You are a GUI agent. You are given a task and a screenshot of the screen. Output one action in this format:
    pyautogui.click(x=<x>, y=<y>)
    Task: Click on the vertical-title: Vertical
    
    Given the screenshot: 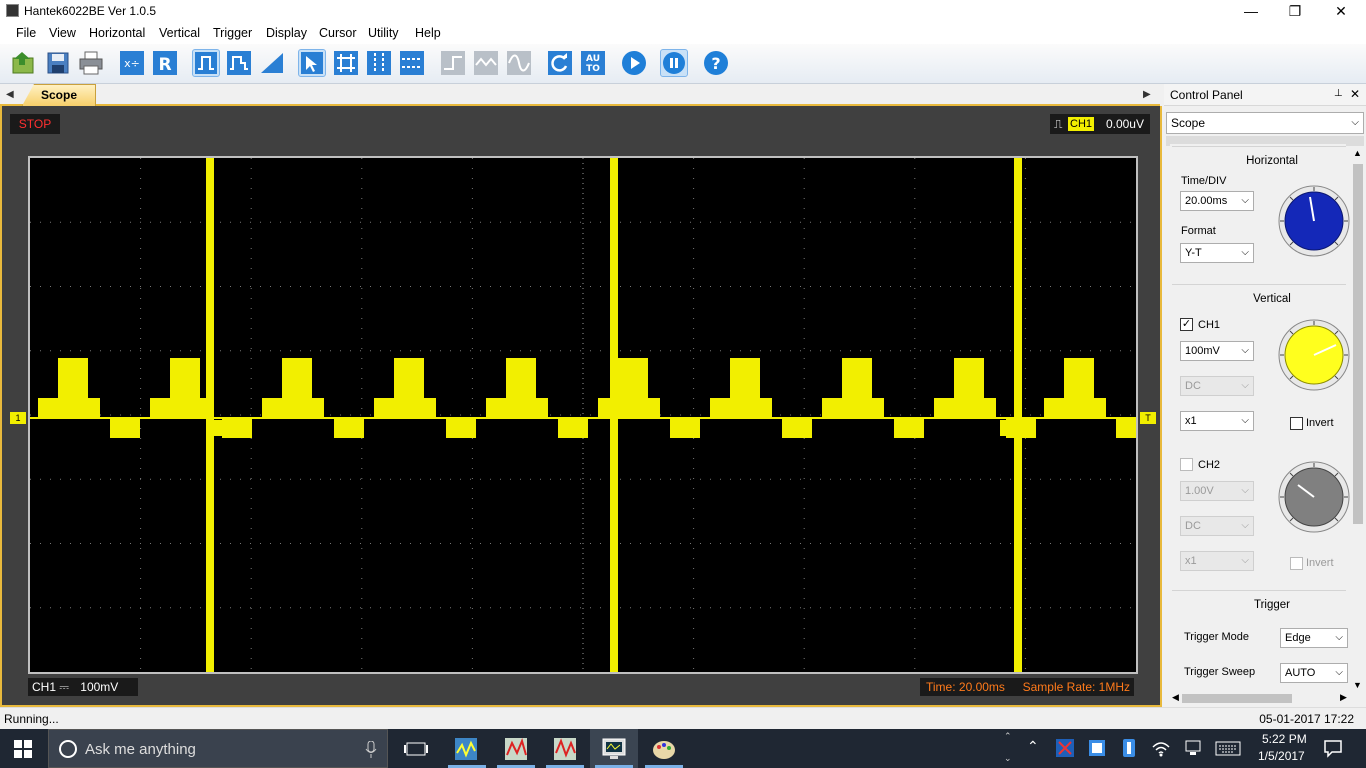 What is the action you would take?
    pyautogui.click(x=1272, y=299)
    